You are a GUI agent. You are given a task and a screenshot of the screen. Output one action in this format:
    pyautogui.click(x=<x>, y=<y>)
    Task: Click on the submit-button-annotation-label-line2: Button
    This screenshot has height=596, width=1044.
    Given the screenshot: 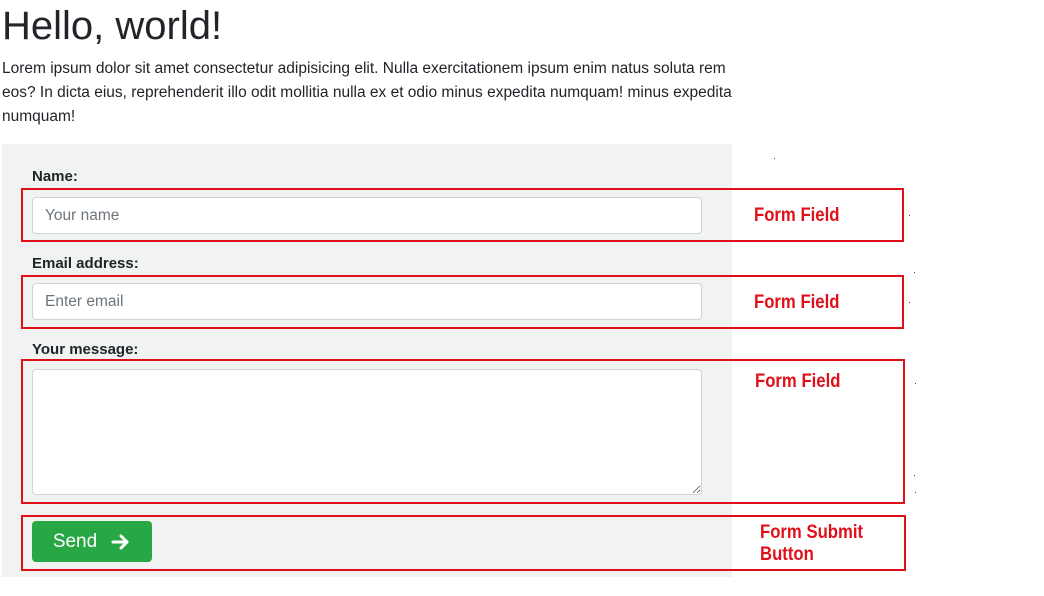 What is the action you would take?
    pyautogui.click(x=787, y=554)
    